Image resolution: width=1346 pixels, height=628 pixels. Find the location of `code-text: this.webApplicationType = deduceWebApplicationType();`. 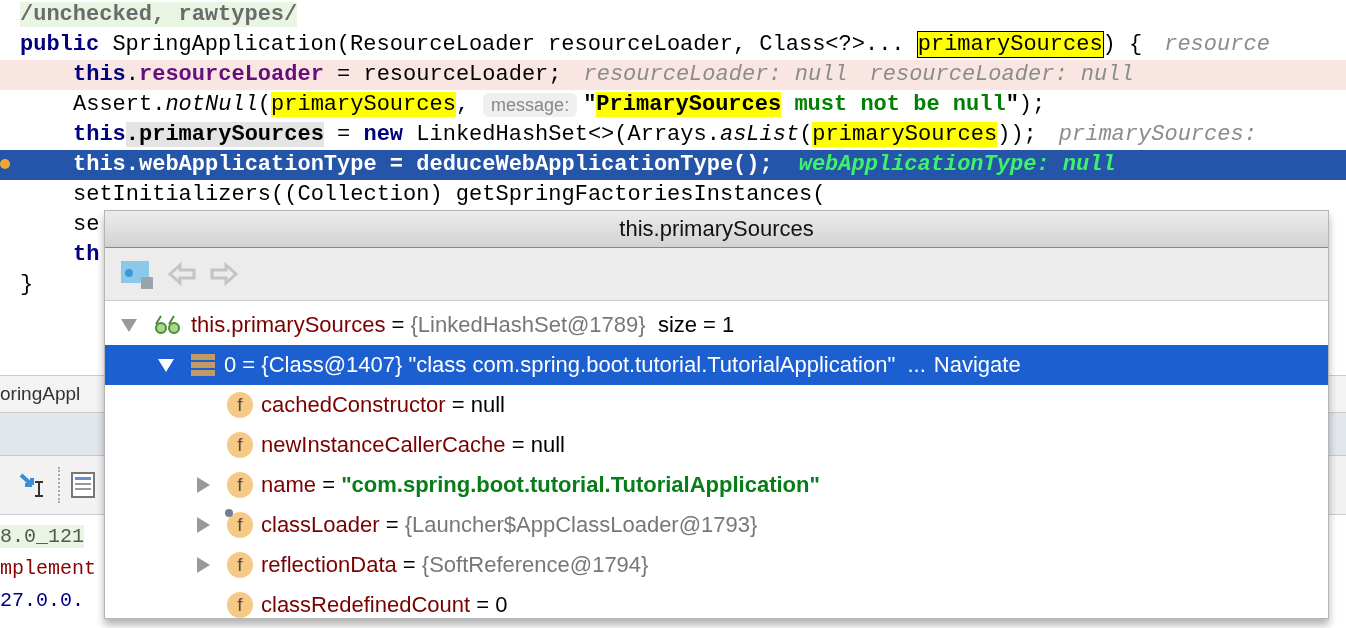

code-text: this.webApplicationType = deduceWebApplicationType(); is located at coordinates (423, 165).